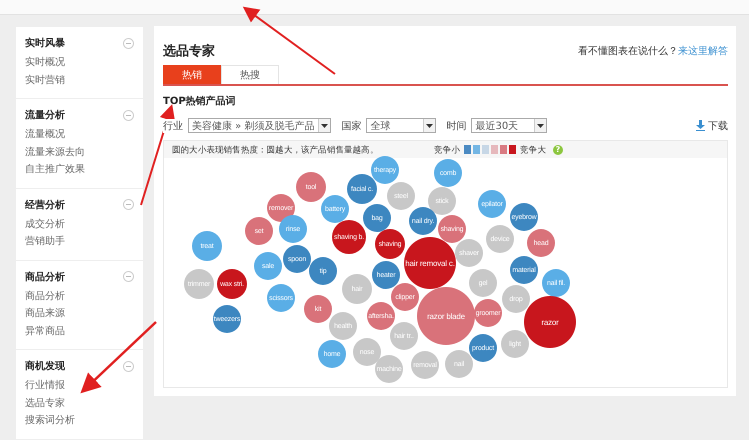  I want to click on section-title: 流量分析, so click(45, 115).